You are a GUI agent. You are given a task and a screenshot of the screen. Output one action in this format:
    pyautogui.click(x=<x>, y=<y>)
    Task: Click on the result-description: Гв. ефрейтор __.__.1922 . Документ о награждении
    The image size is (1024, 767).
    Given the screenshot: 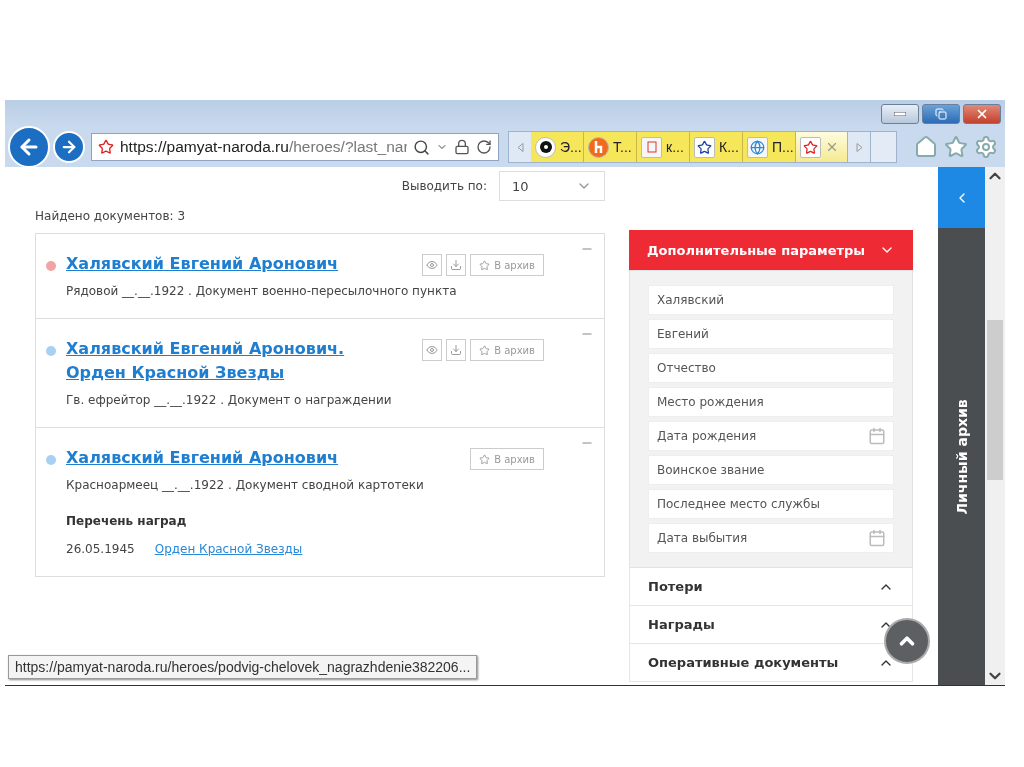 What is the action you would take?
    pyautogui.click(x=229, y=400)
    